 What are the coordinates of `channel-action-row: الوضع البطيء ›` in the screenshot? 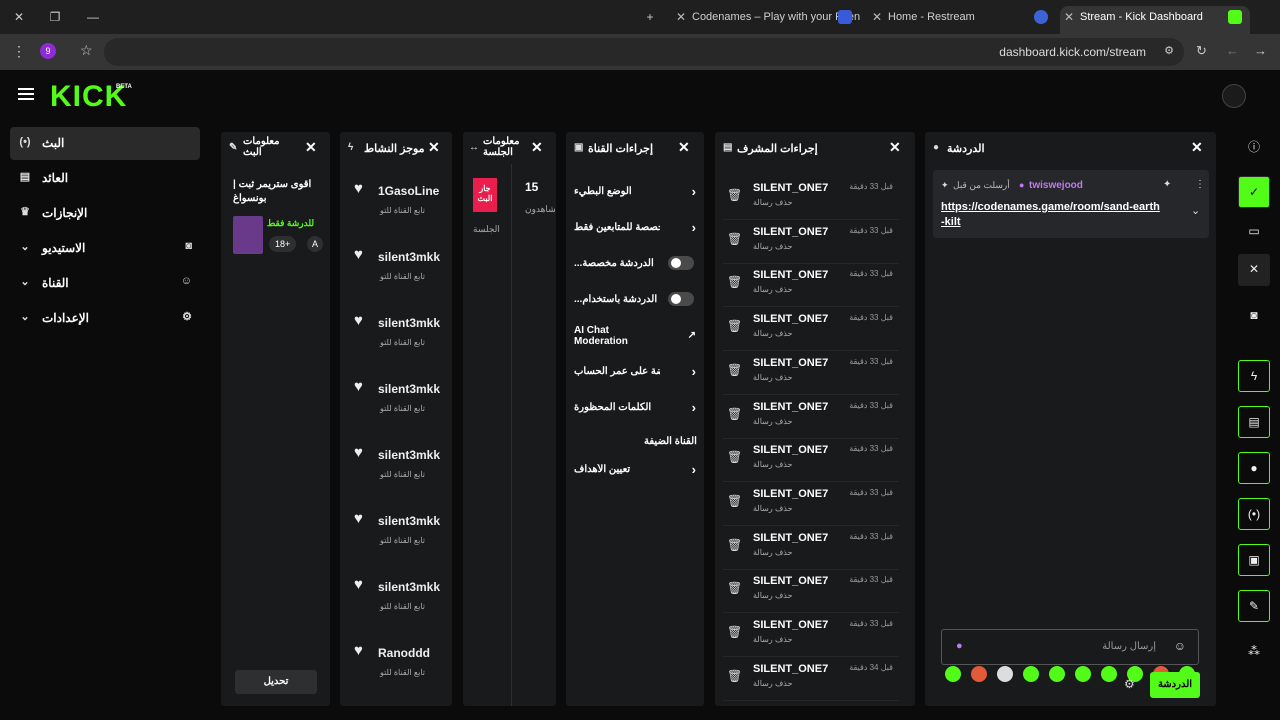 It's located at (636, 193).